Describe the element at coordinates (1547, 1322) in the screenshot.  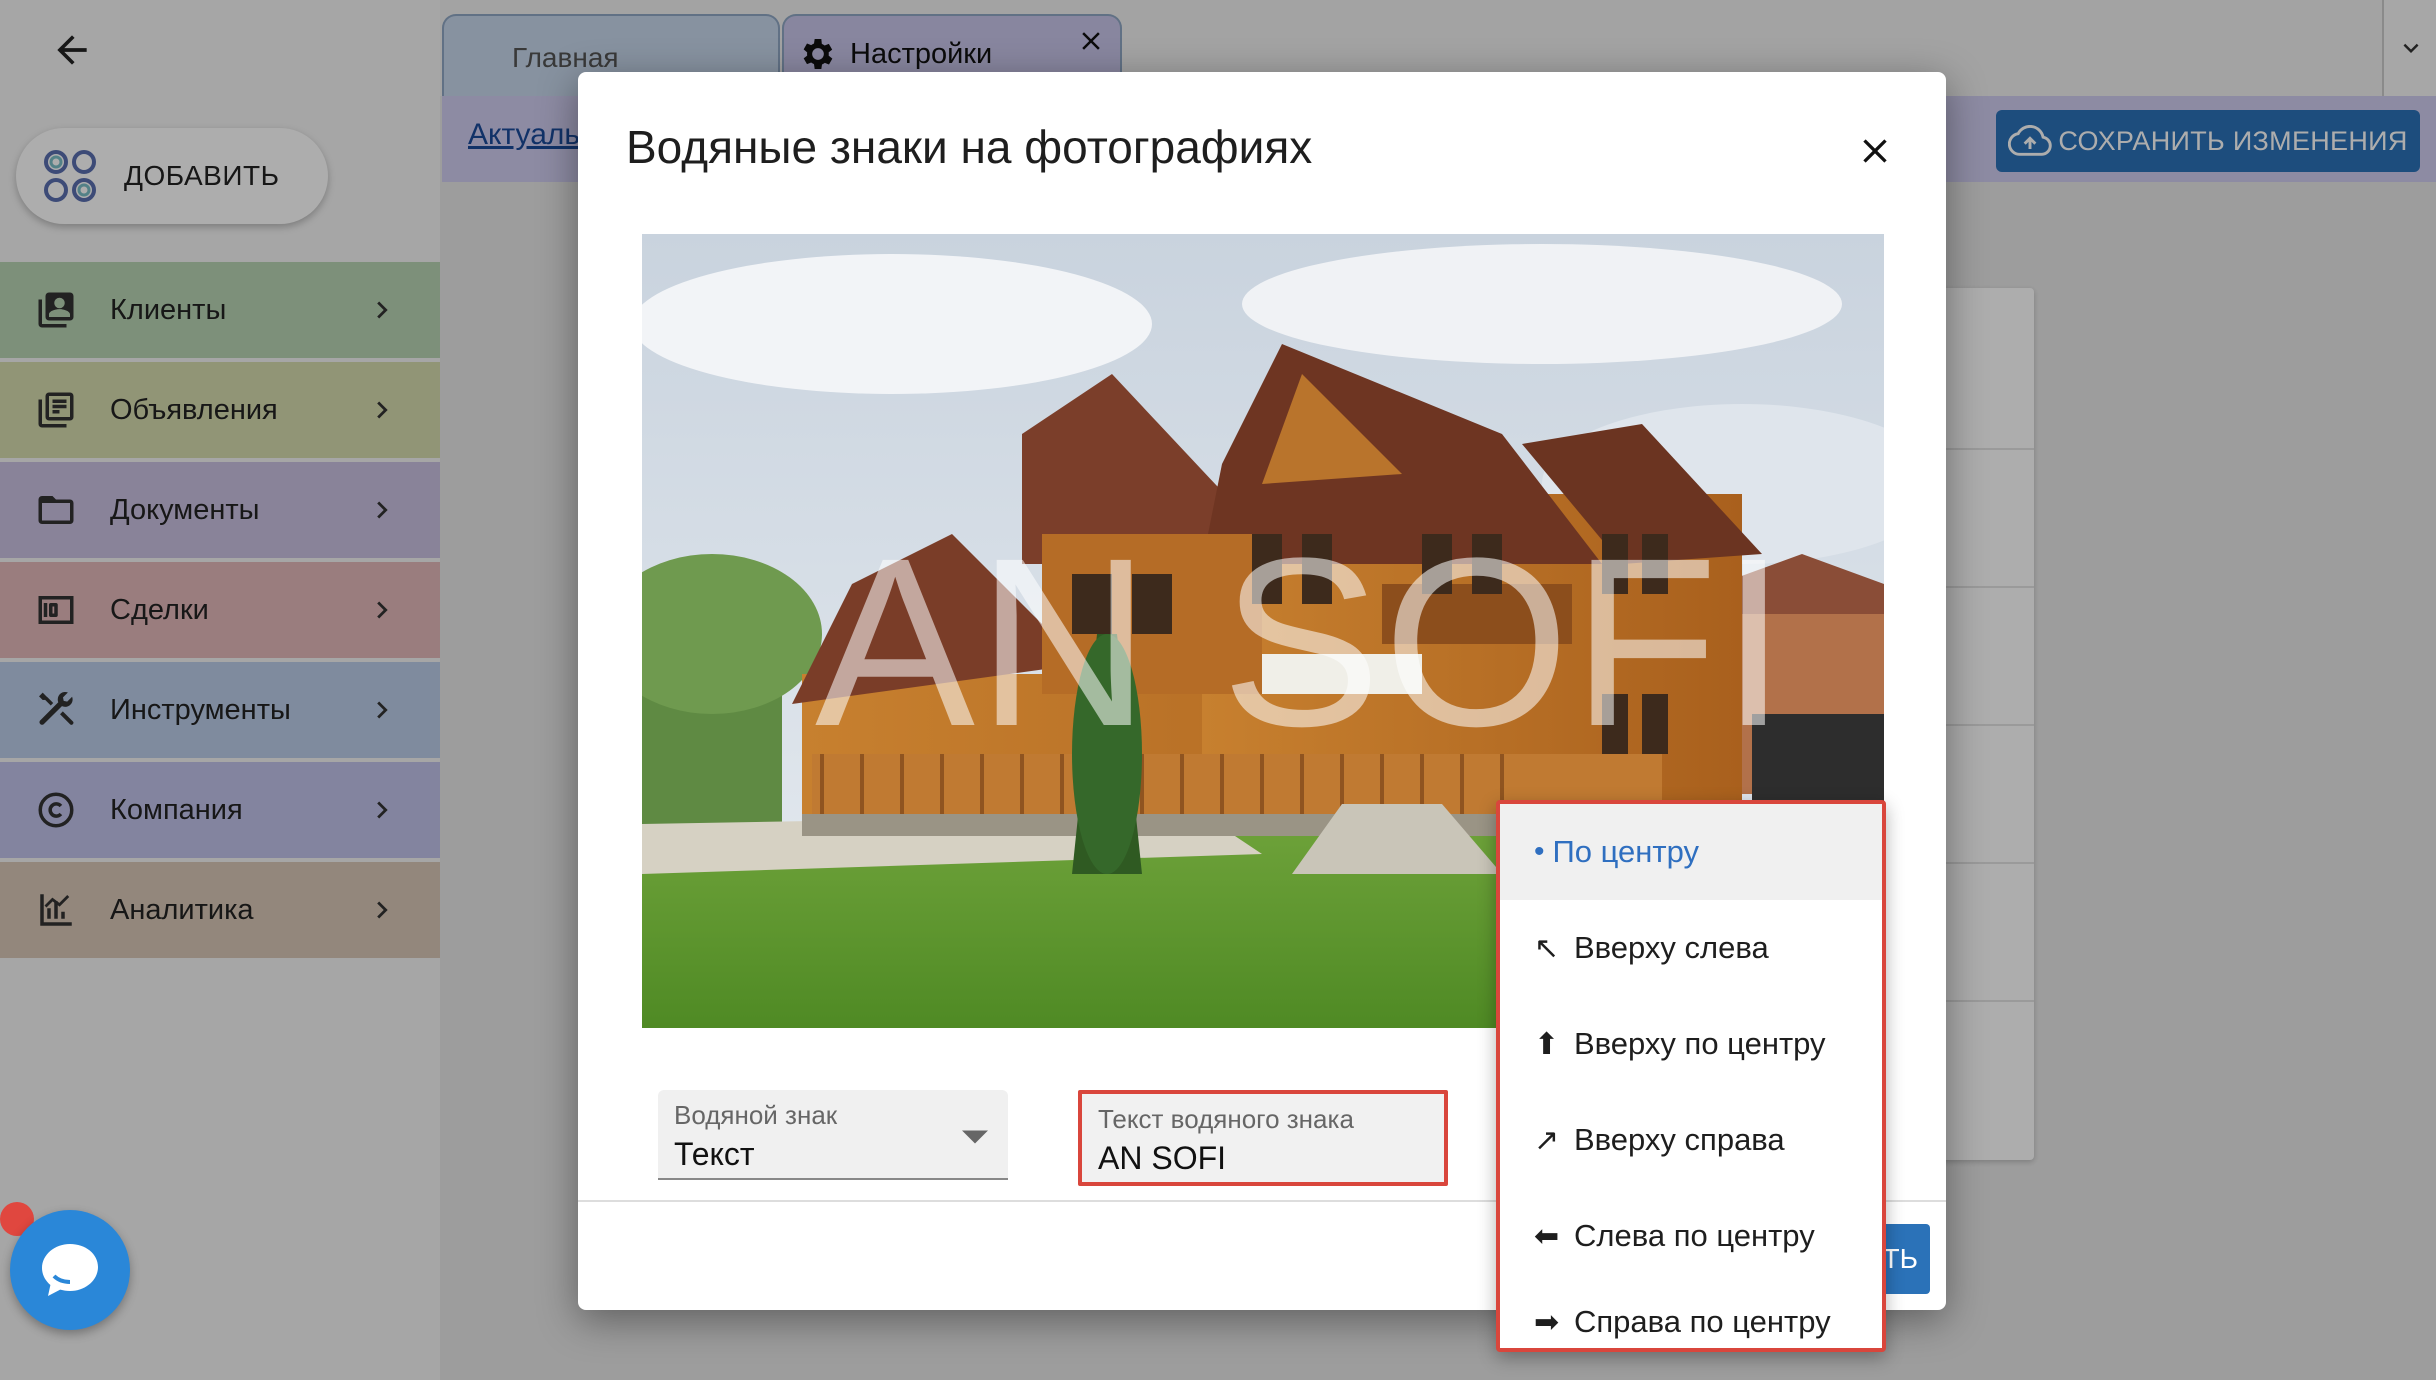
I see `arrow-right-icon: ➡` at that location.